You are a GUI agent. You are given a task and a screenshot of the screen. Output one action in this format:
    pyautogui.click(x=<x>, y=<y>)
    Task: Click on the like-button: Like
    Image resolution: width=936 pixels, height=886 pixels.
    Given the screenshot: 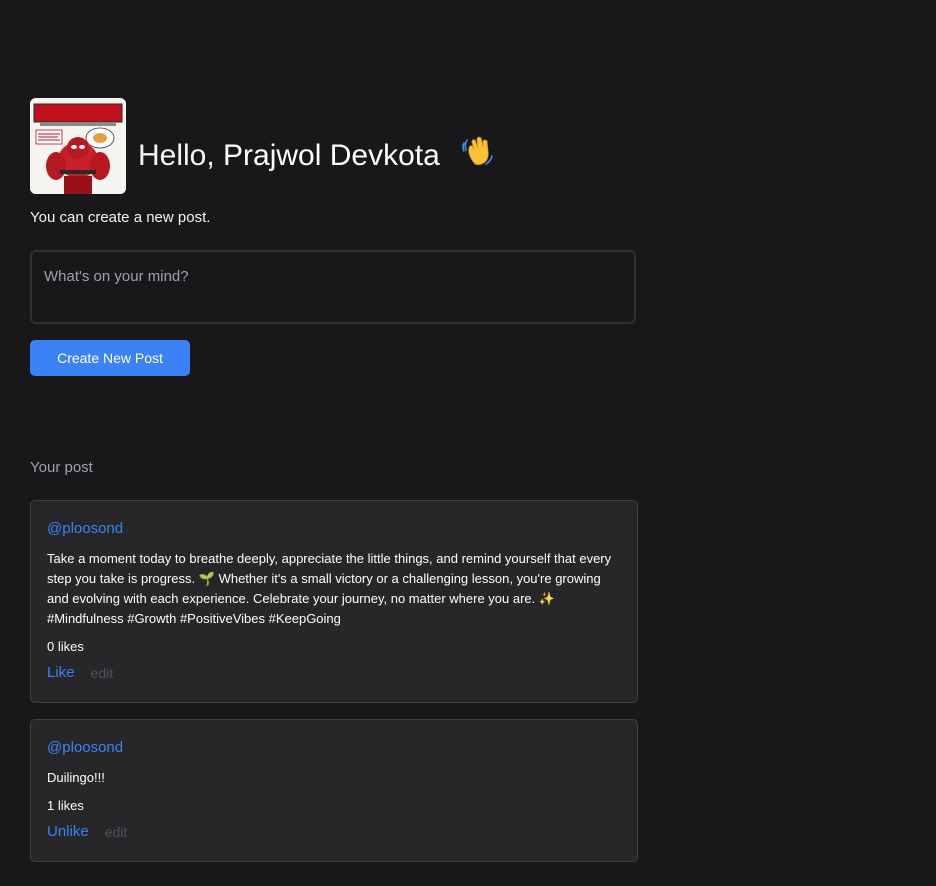 What is the action you would take?
    pyautogui.click(x=61, y=673)
    